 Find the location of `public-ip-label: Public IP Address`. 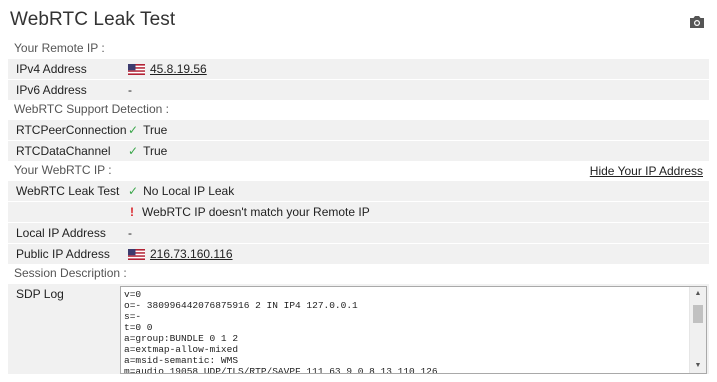

public-ip-label: Public IP Address is located at coordinates (63, 254).